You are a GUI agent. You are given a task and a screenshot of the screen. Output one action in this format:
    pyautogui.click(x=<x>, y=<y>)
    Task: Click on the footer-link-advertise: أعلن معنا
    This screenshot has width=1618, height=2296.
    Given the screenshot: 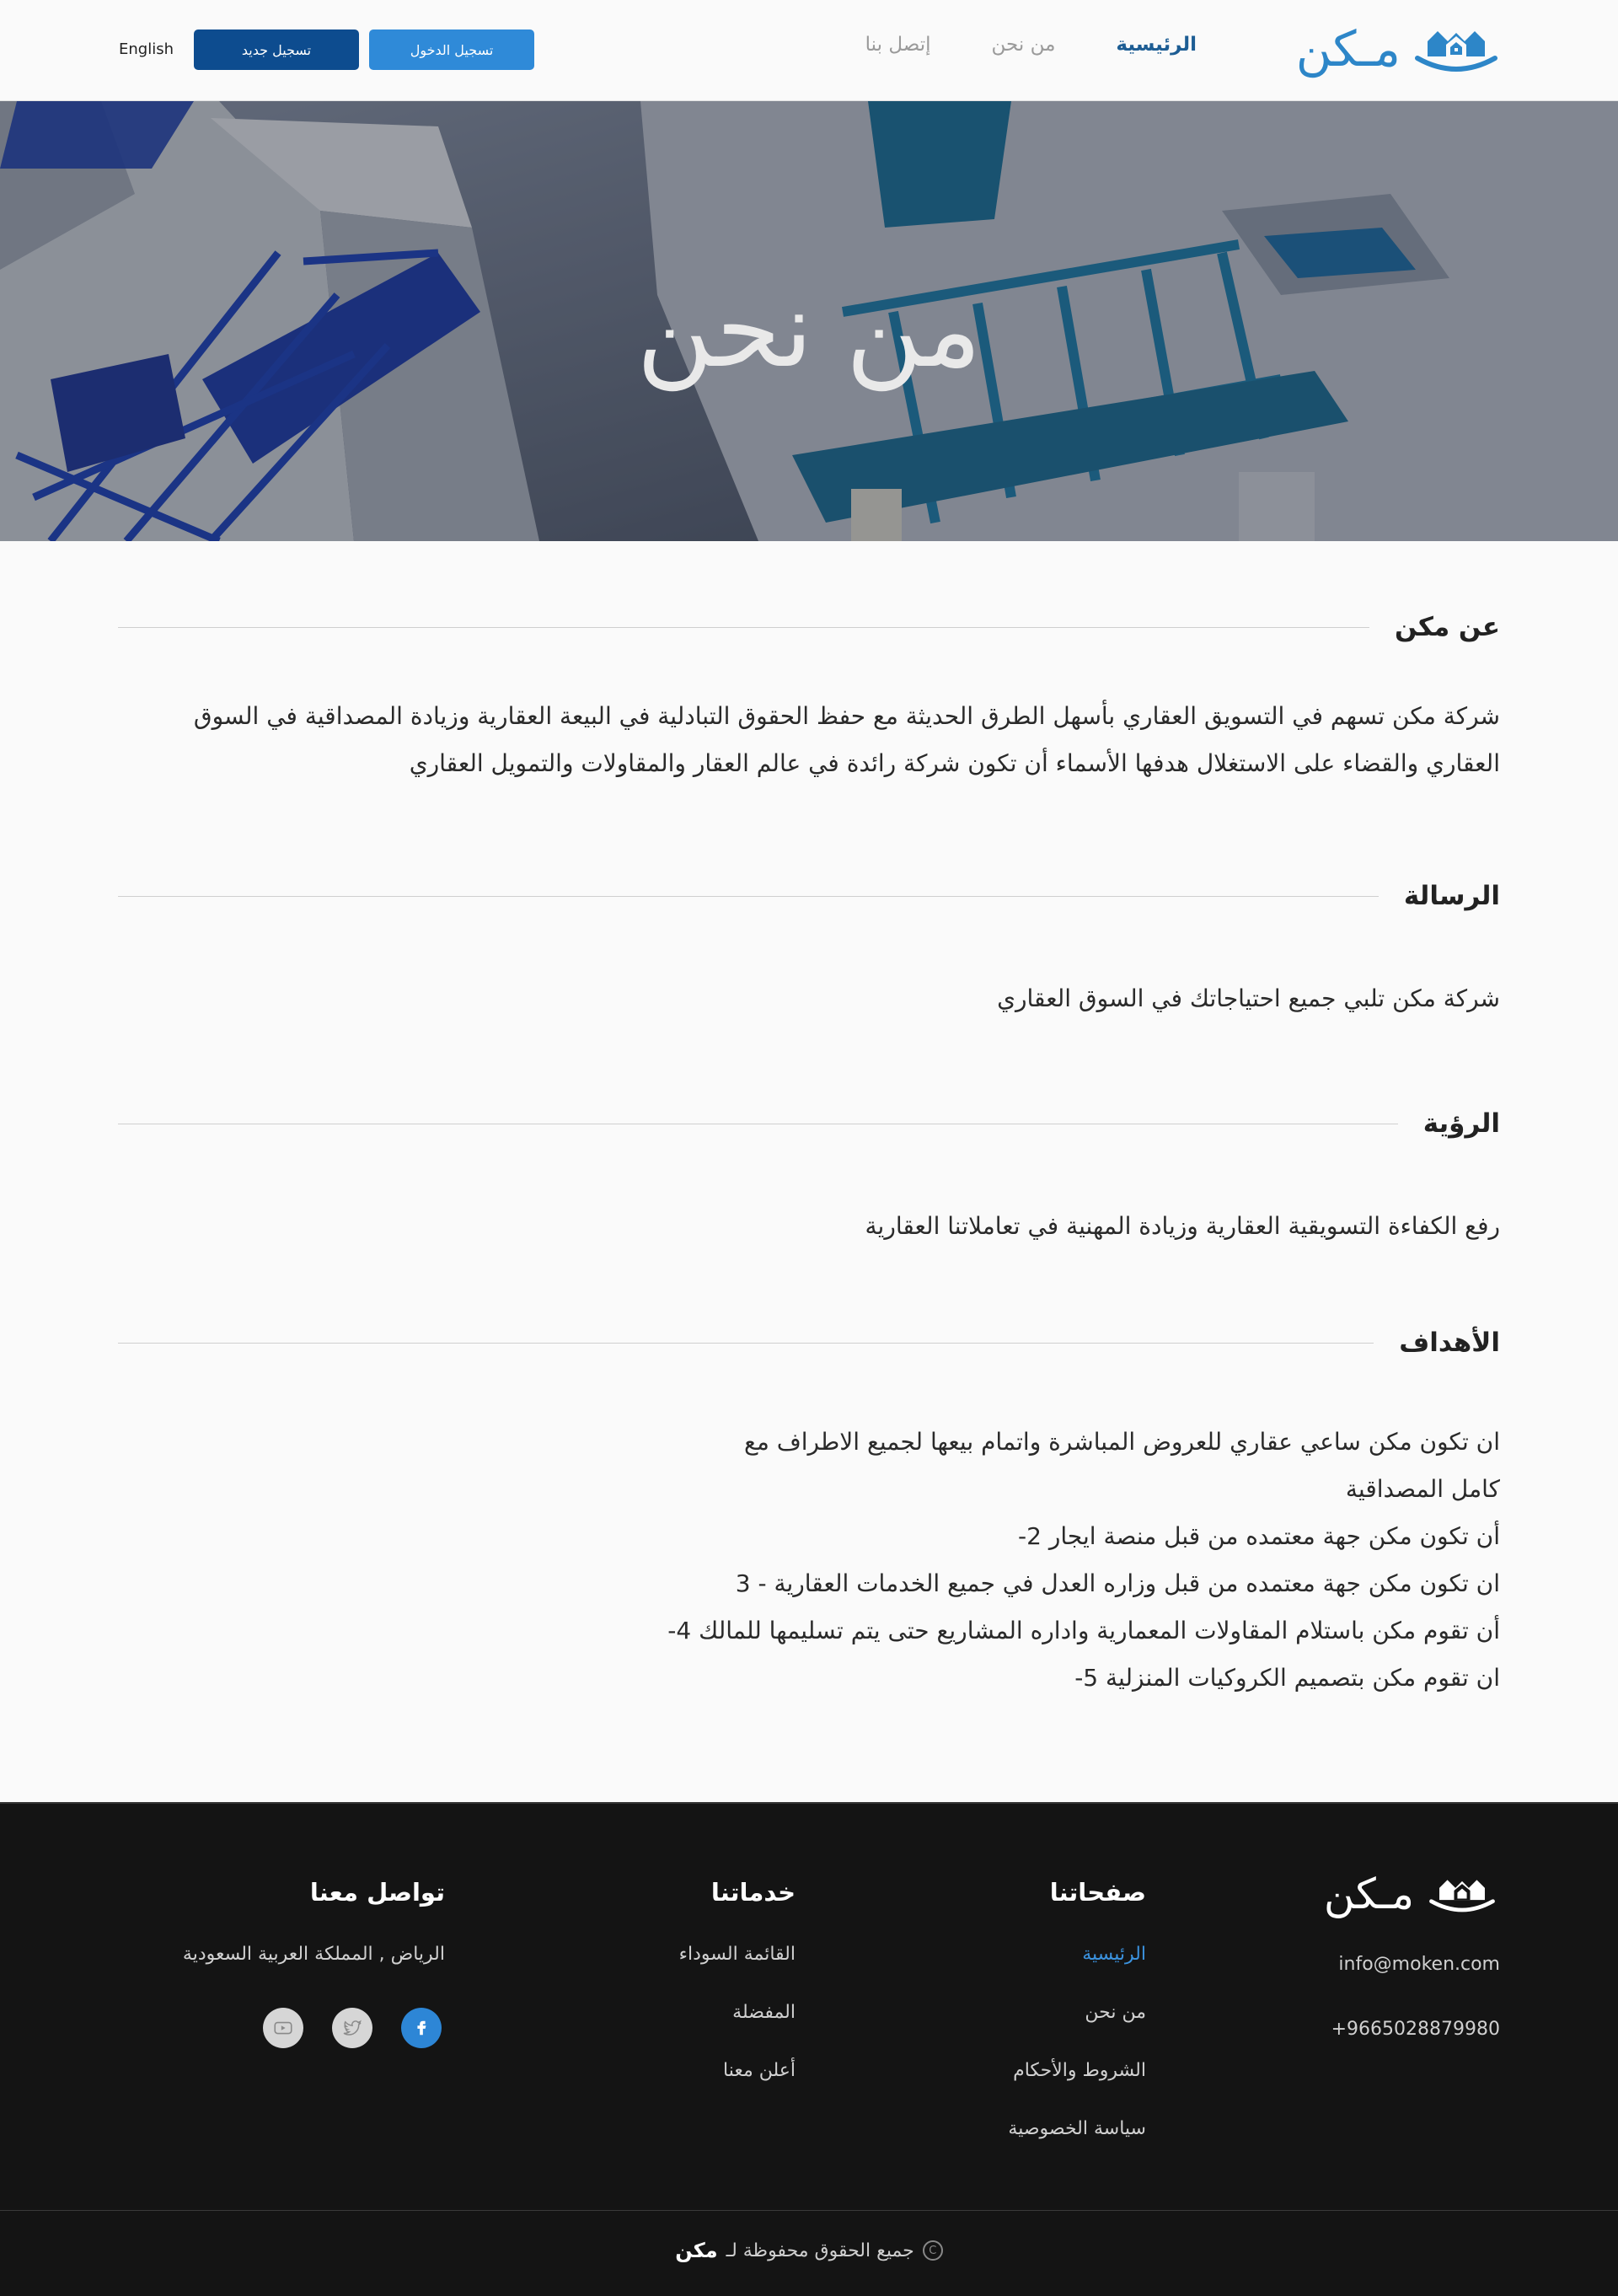 What is the action you would take?
    pyautogui.click(x=737, y=2087)
    